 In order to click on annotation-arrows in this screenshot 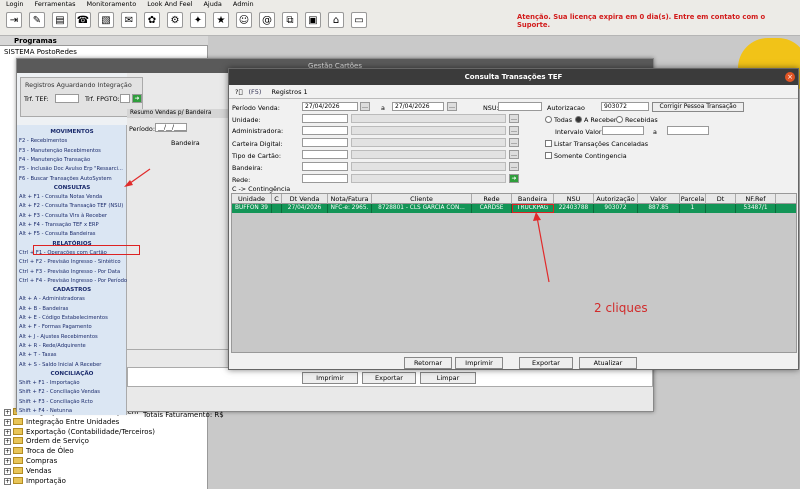, I will do `click(337, 225)`.